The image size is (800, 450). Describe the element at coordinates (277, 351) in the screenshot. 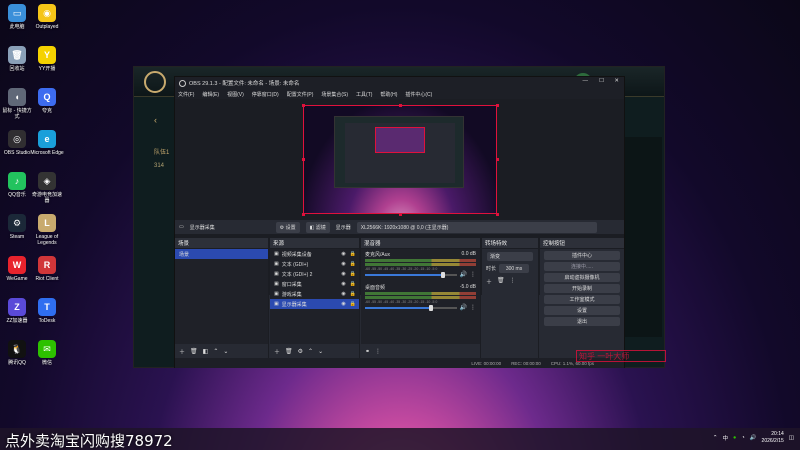

I see `add-source-button: ＋` at that location.